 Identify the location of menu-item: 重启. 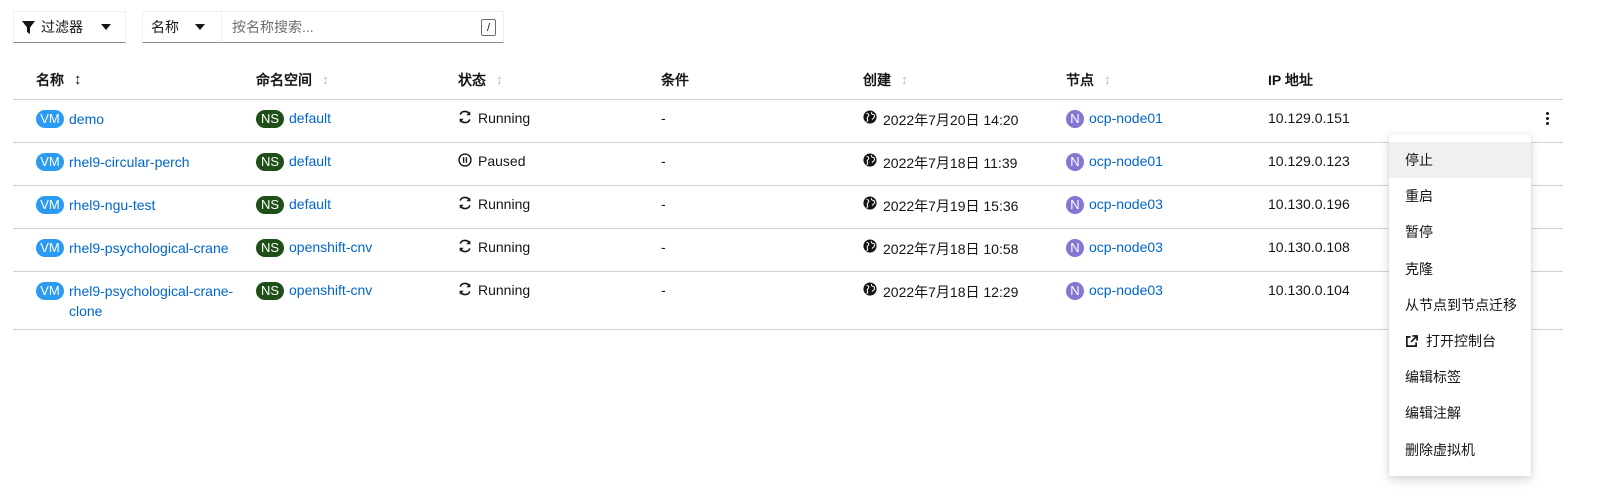
(1460, 196).